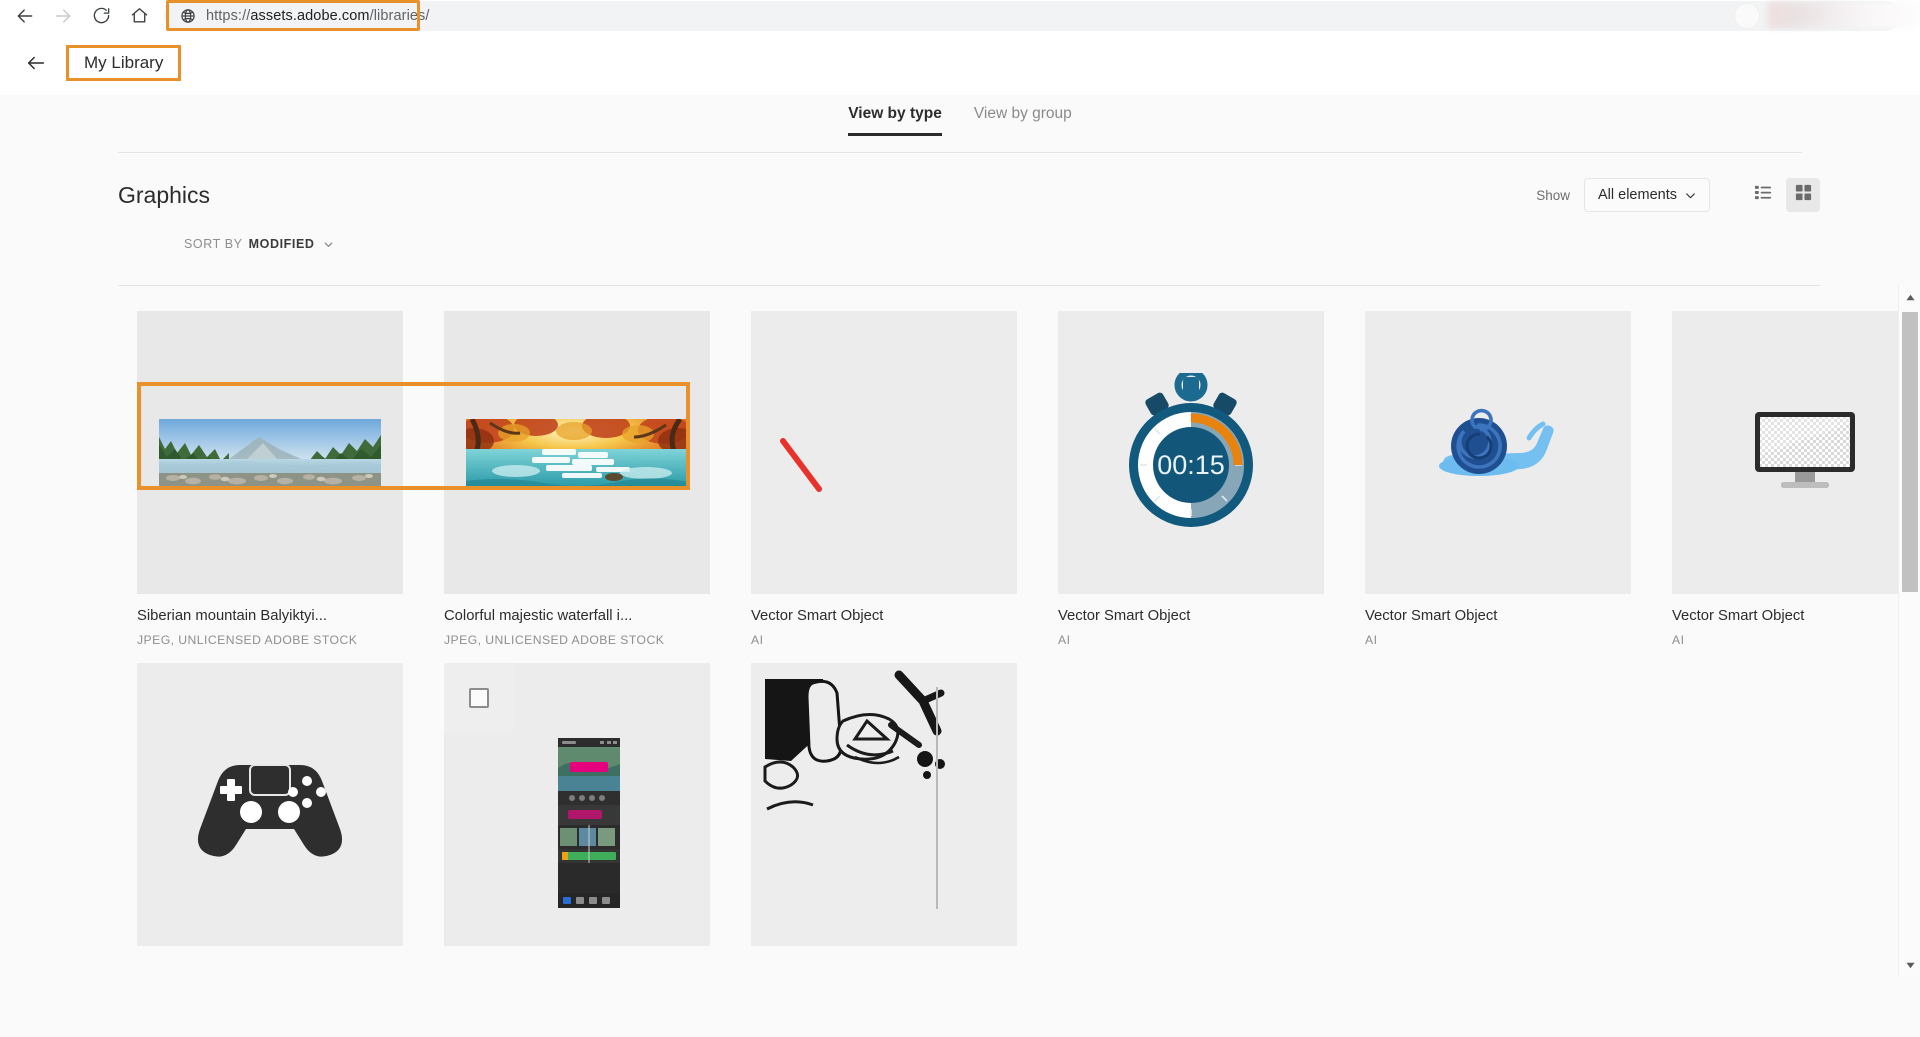 This screenshot has width=1920, height=1037. I want to click on browser-forward-button, so click(63, 16).